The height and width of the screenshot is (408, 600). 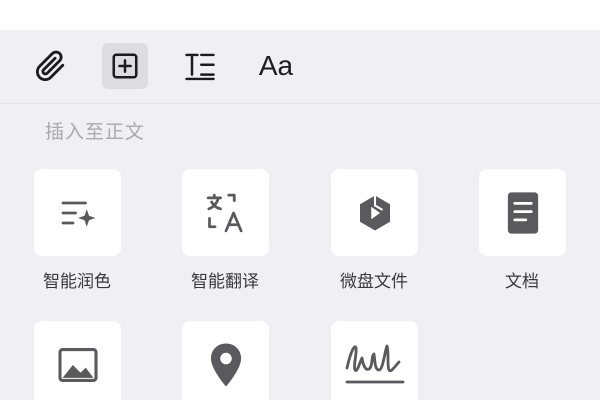 I want to click on font-label: Aa, so click(x=276, y=65).